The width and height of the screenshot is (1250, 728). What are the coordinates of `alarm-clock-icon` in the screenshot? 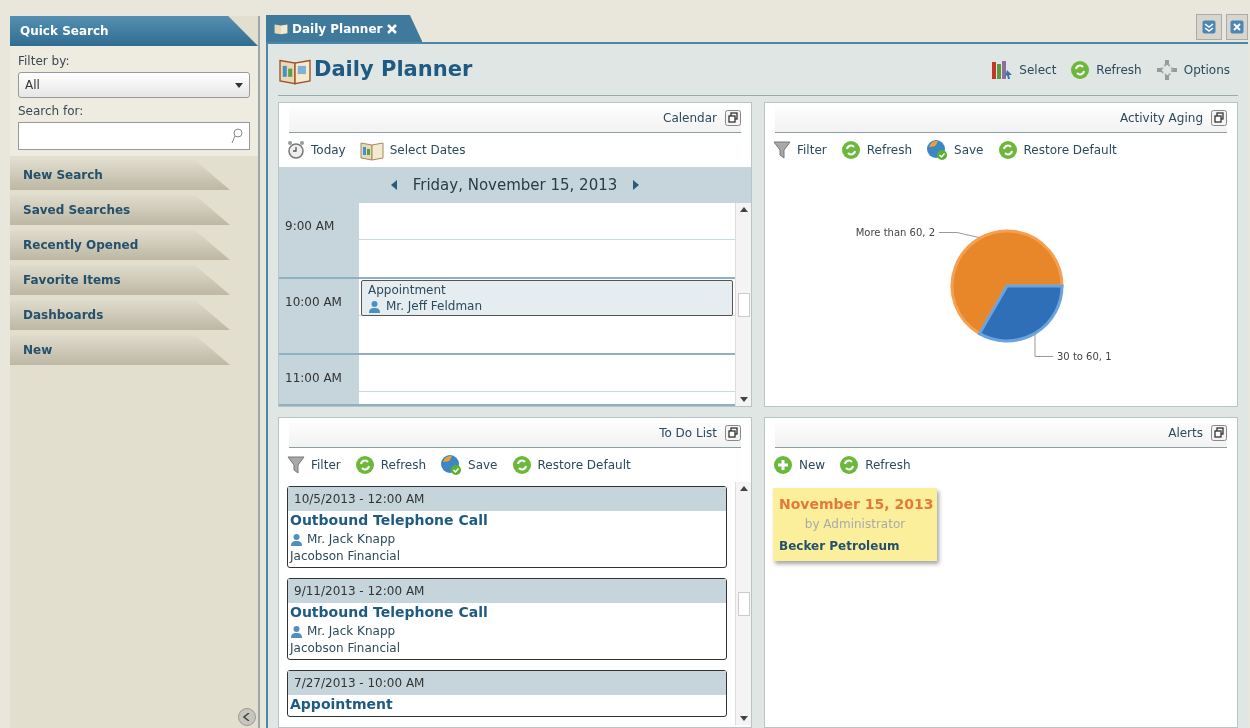 It's located at (296, 150).